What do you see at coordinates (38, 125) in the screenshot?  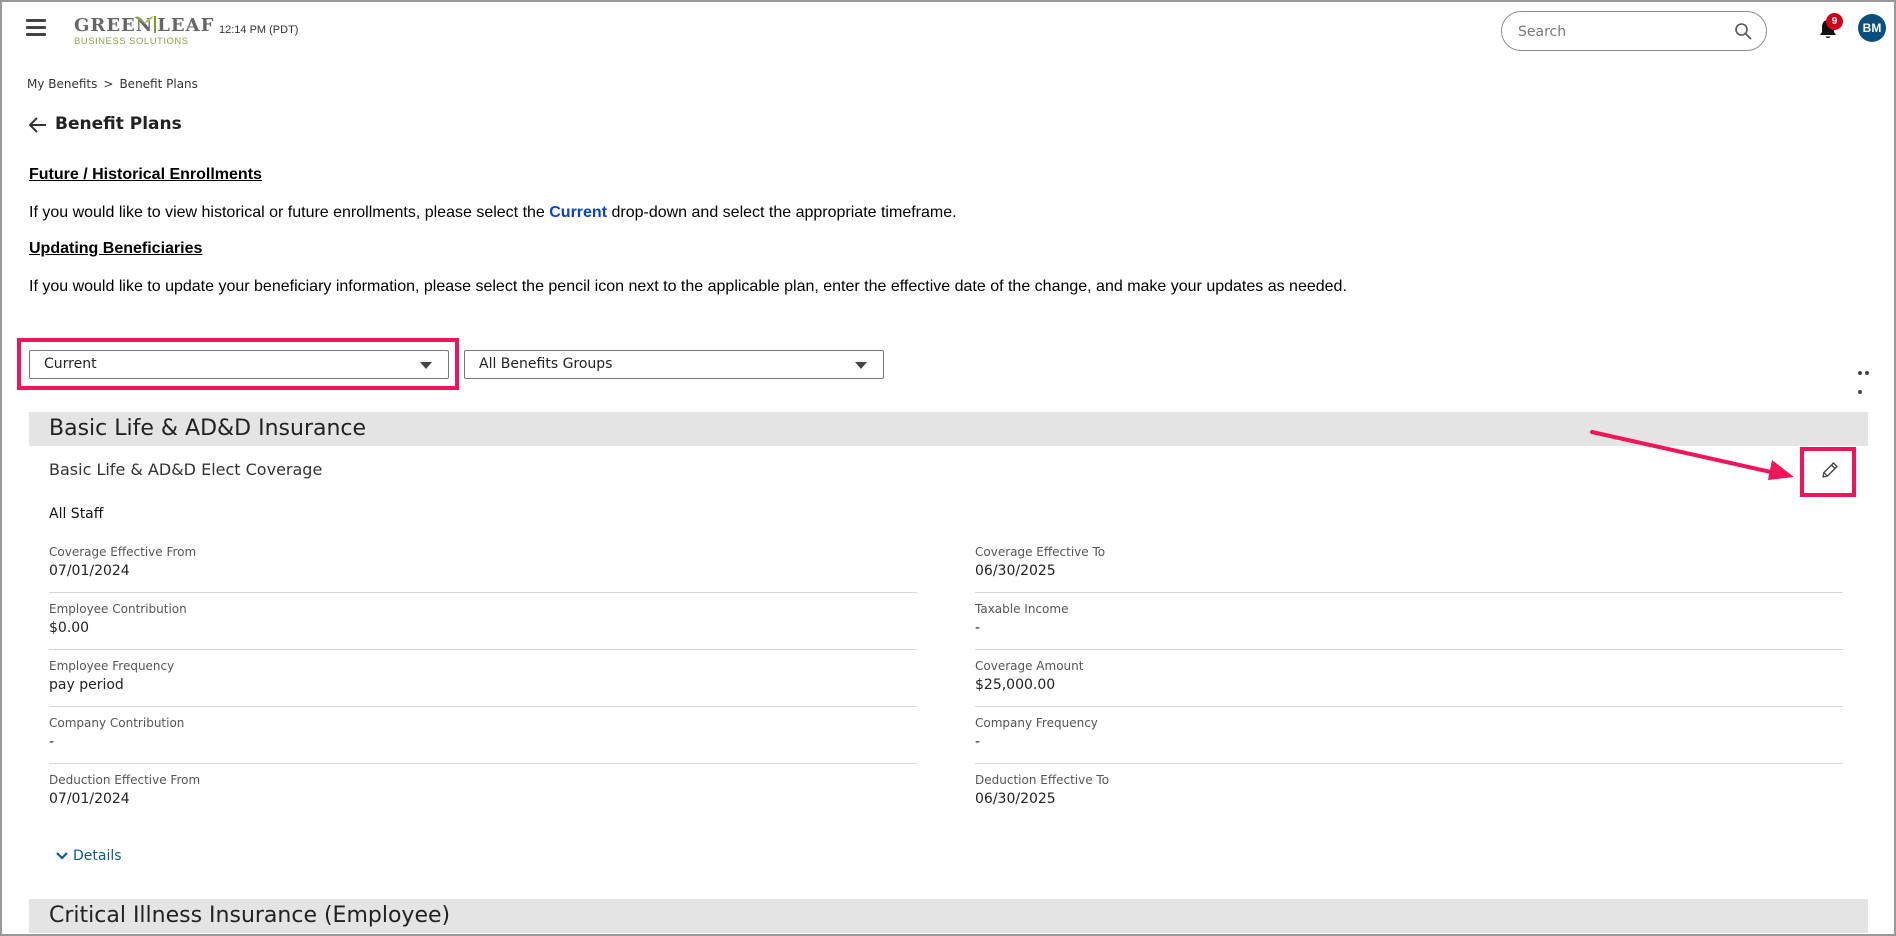 I see `back-arrow-icon` at bounding box center [38, 125].